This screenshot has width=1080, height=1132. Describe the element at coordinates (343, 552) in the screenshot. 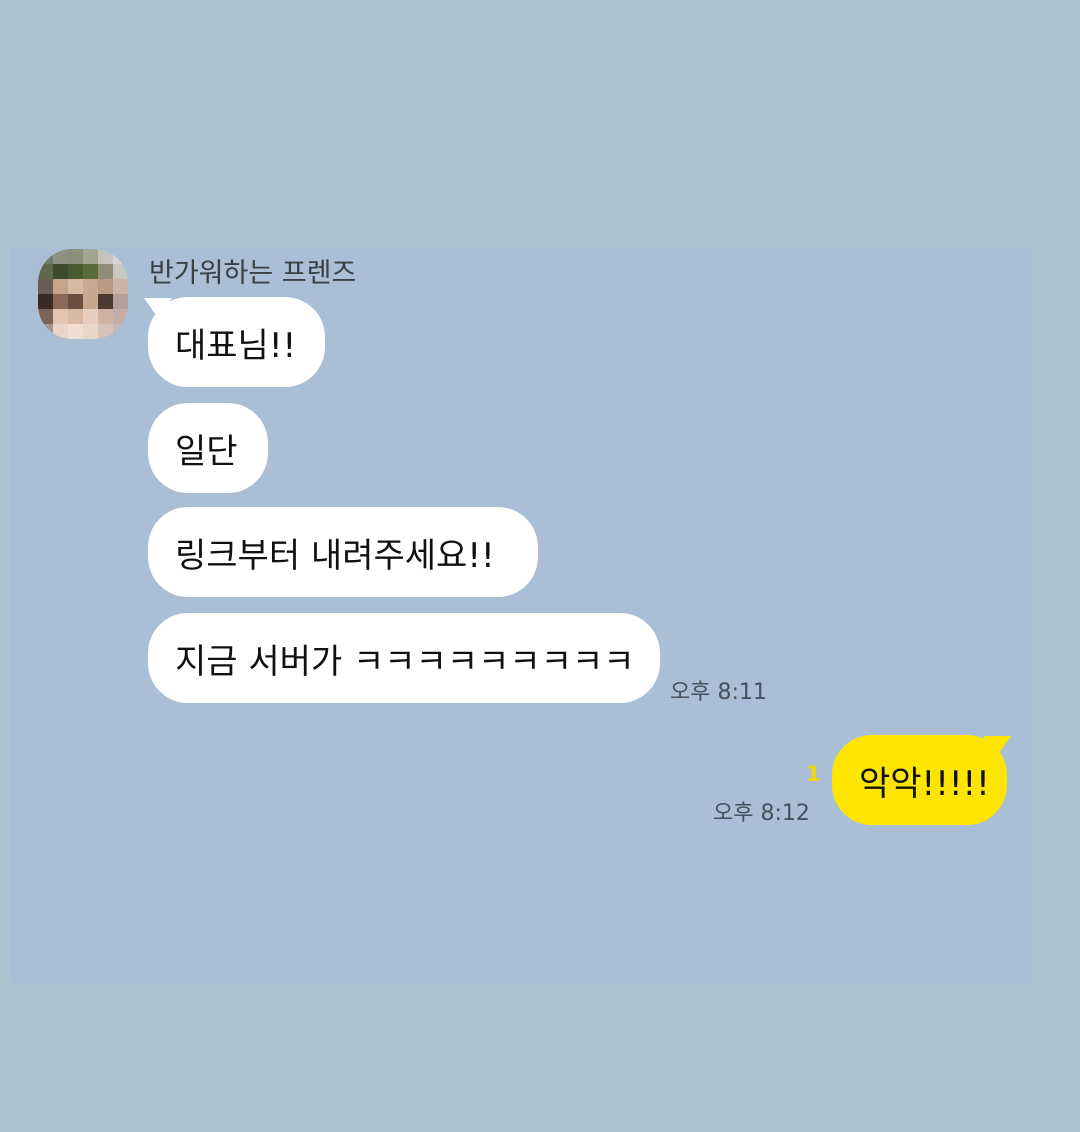

I see `received-message-bubble: 링크부터 내려주세요!!` at that location.